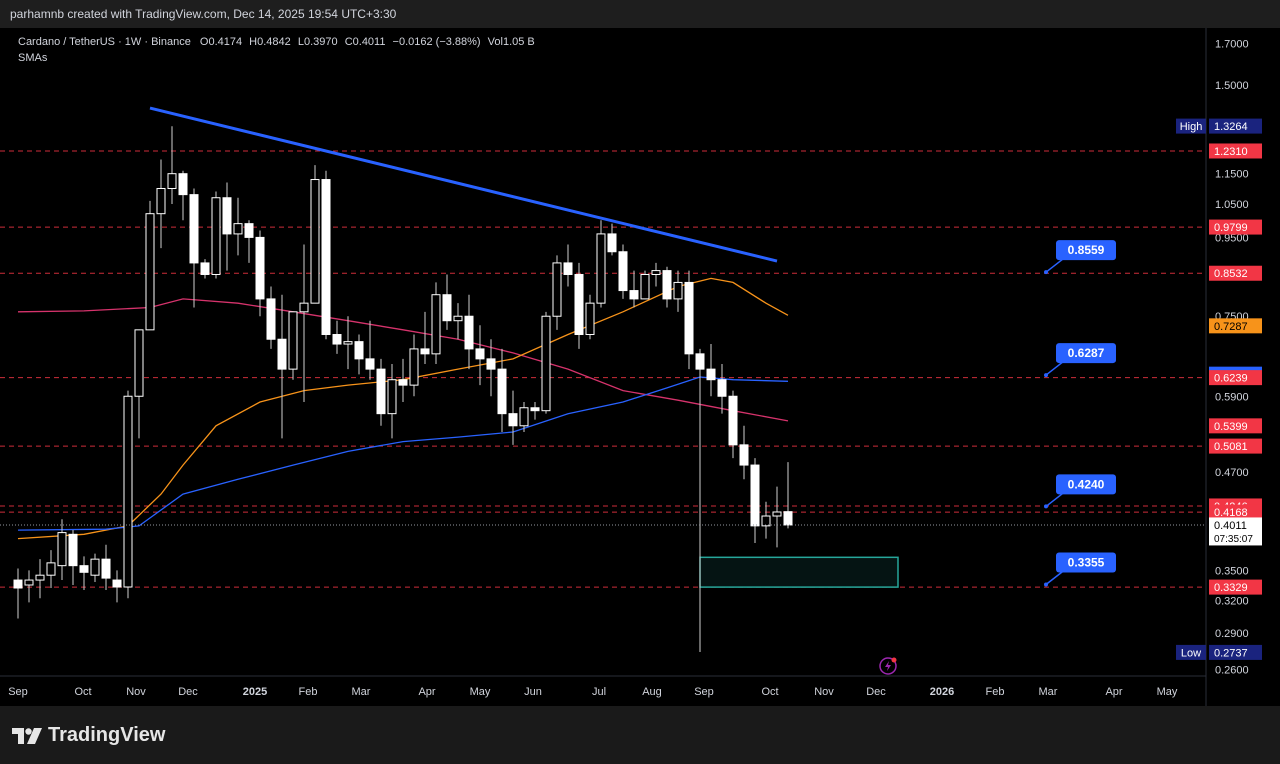  Describe the element at coordinates (599, 692) in the screenshot. I see `time-tick-label: Jul` at that location.